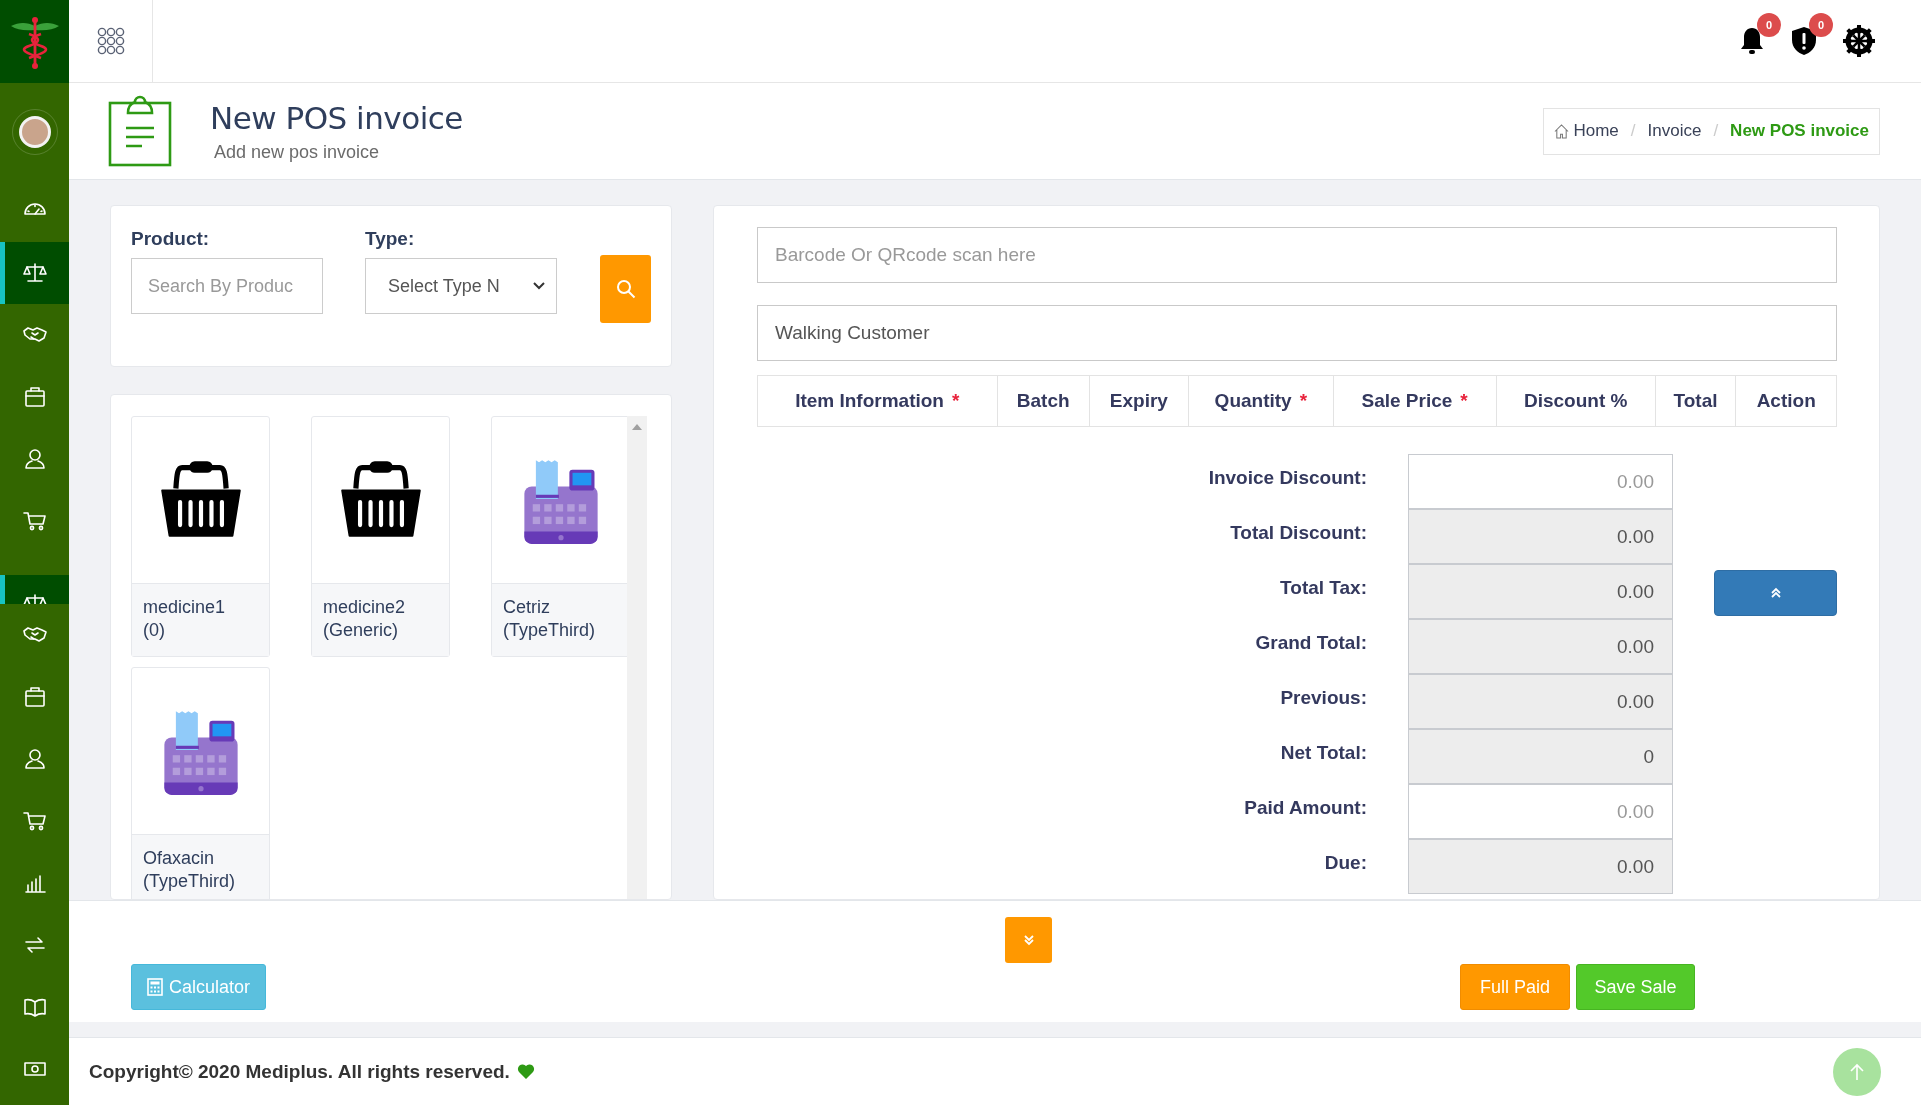 The width and height of the screenshot is (1921, 1105). I want to click on product-card: Cetriz (TypeThird), so click(560, 536).